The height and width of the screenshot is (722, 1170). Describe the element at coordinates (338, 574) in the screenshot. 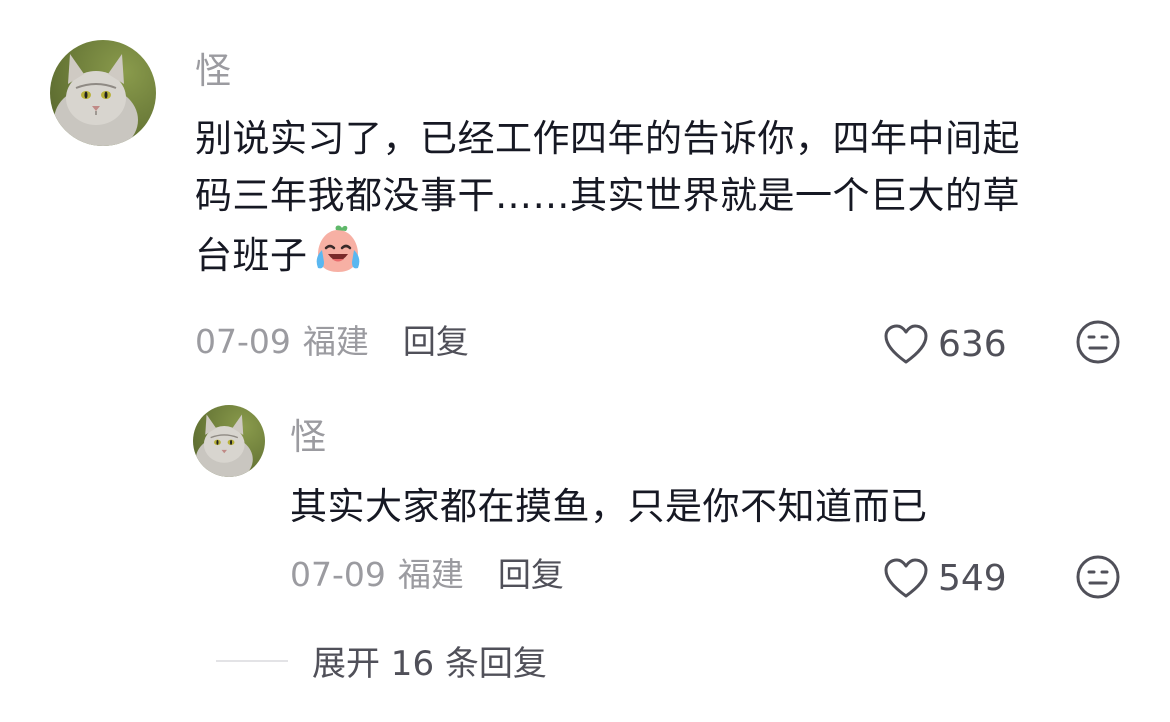

I see `reply-date: 07-09` at that location.